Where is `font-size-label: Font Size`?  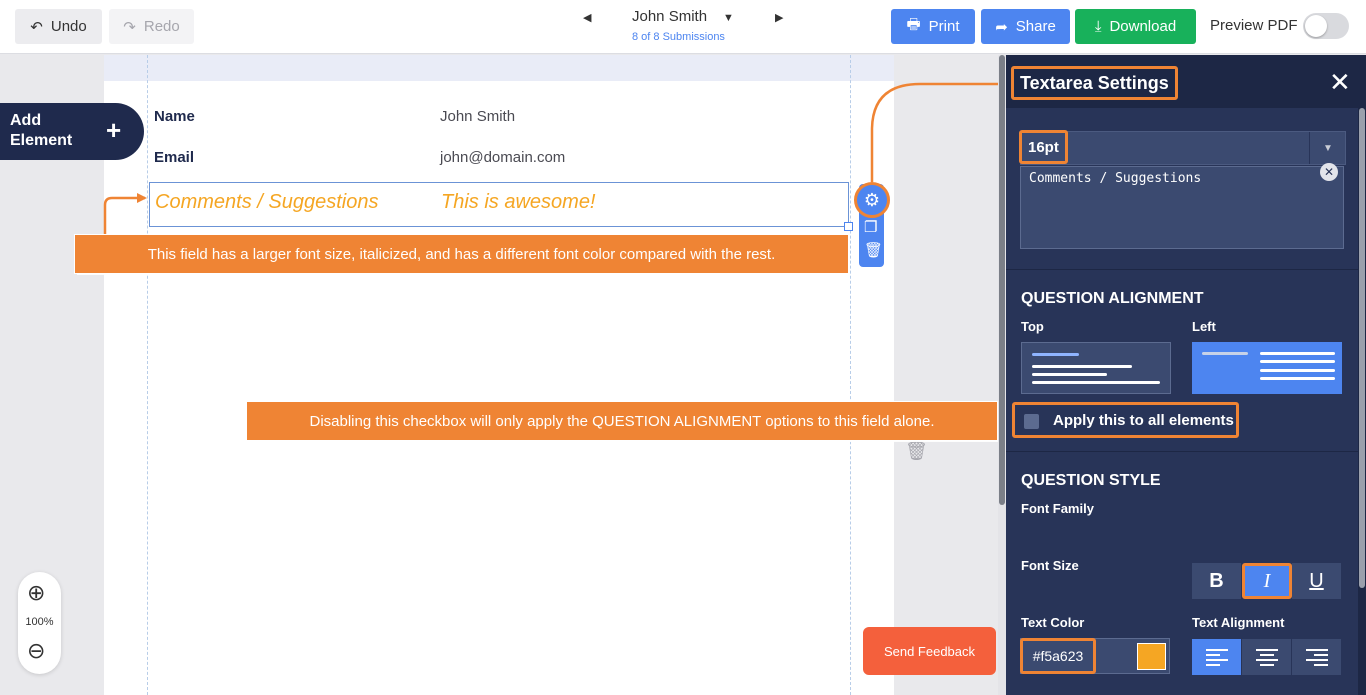
font-size-label: Font Size is located at coordinates (1050, 565).